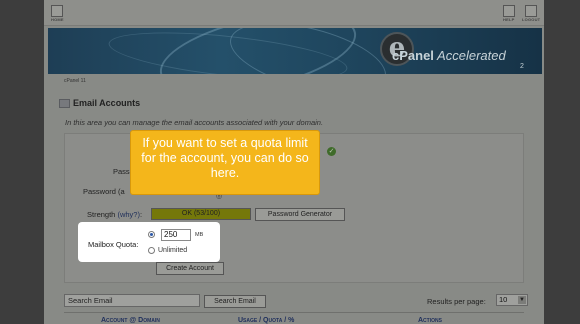 Image resolution: width=580 pixels, height=324 pixels. What do you see at coordinates (64, 103) in the screenshot?
I see `email-accounts-icon` at bounding box center [64, 103].